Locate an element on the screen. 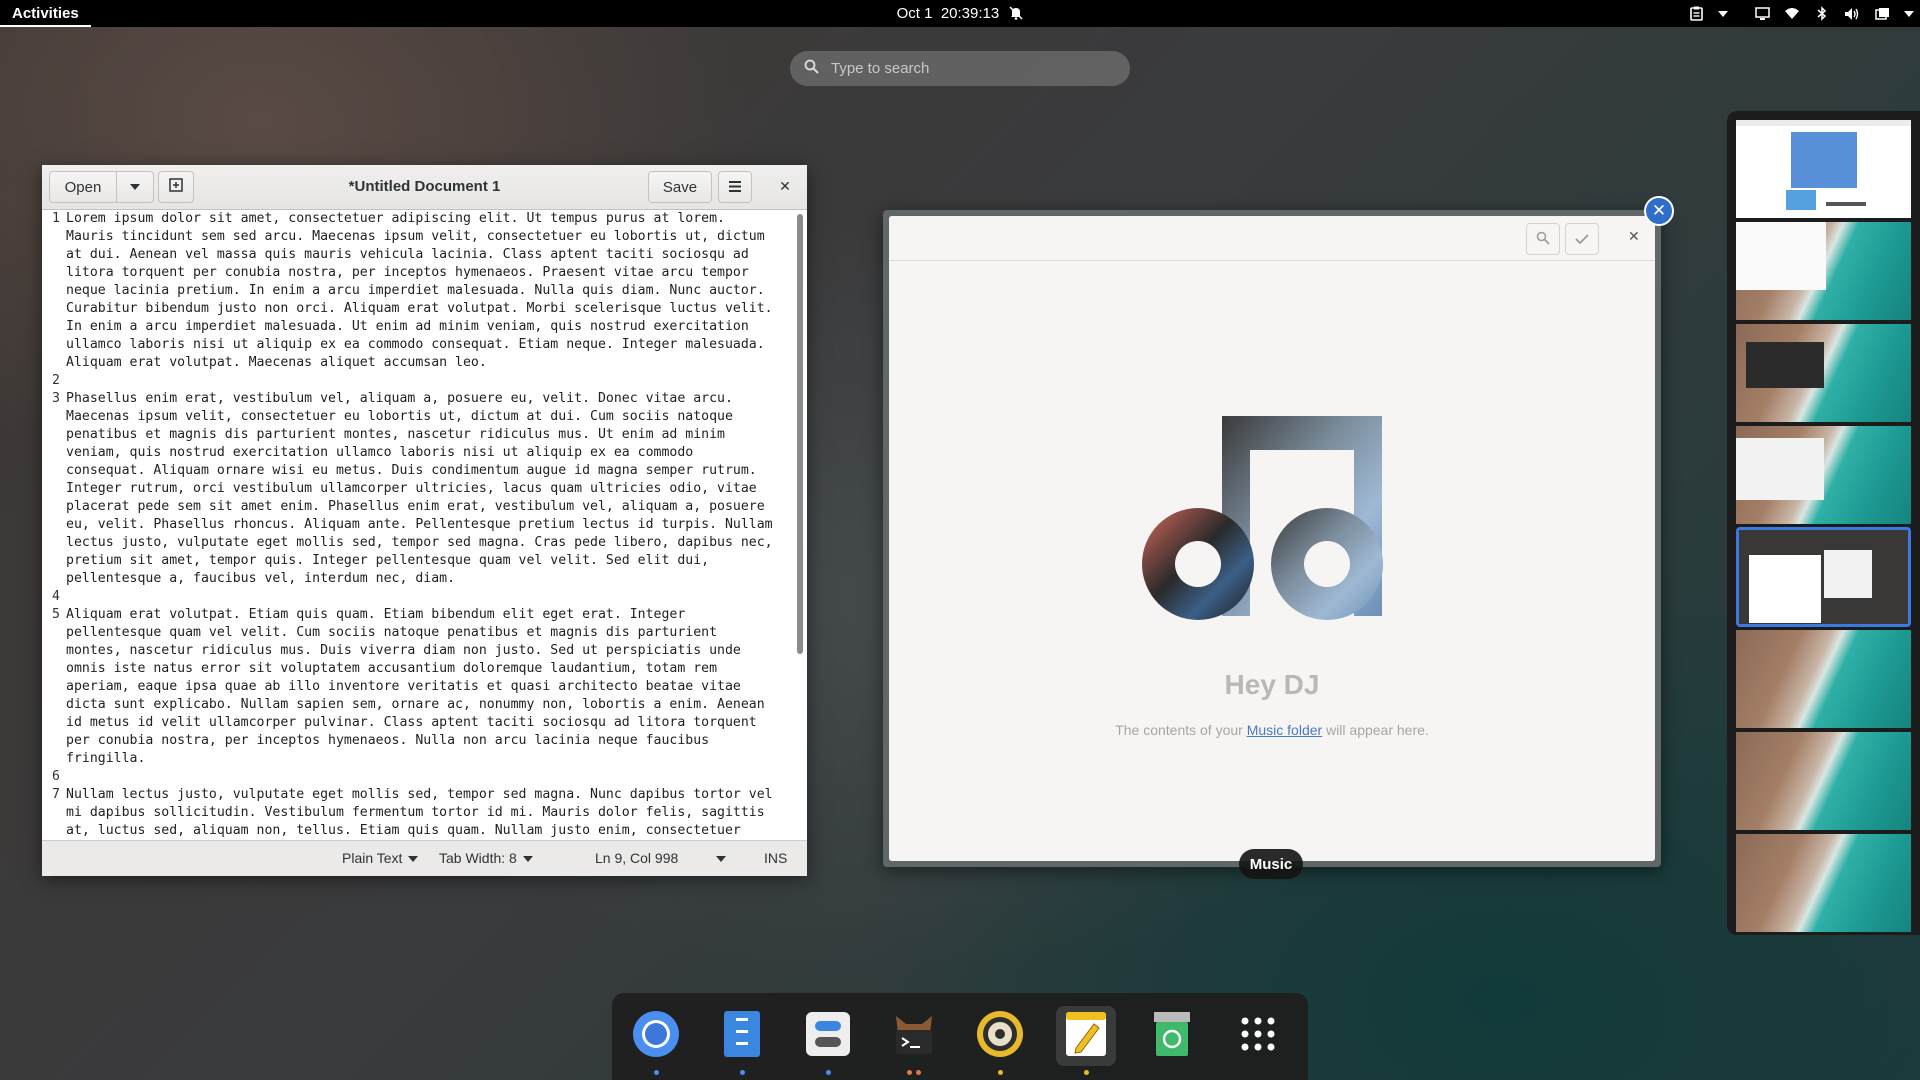 This screenshot has width=1920, height=1080. settings-app is located at coordinates (828, 1040).